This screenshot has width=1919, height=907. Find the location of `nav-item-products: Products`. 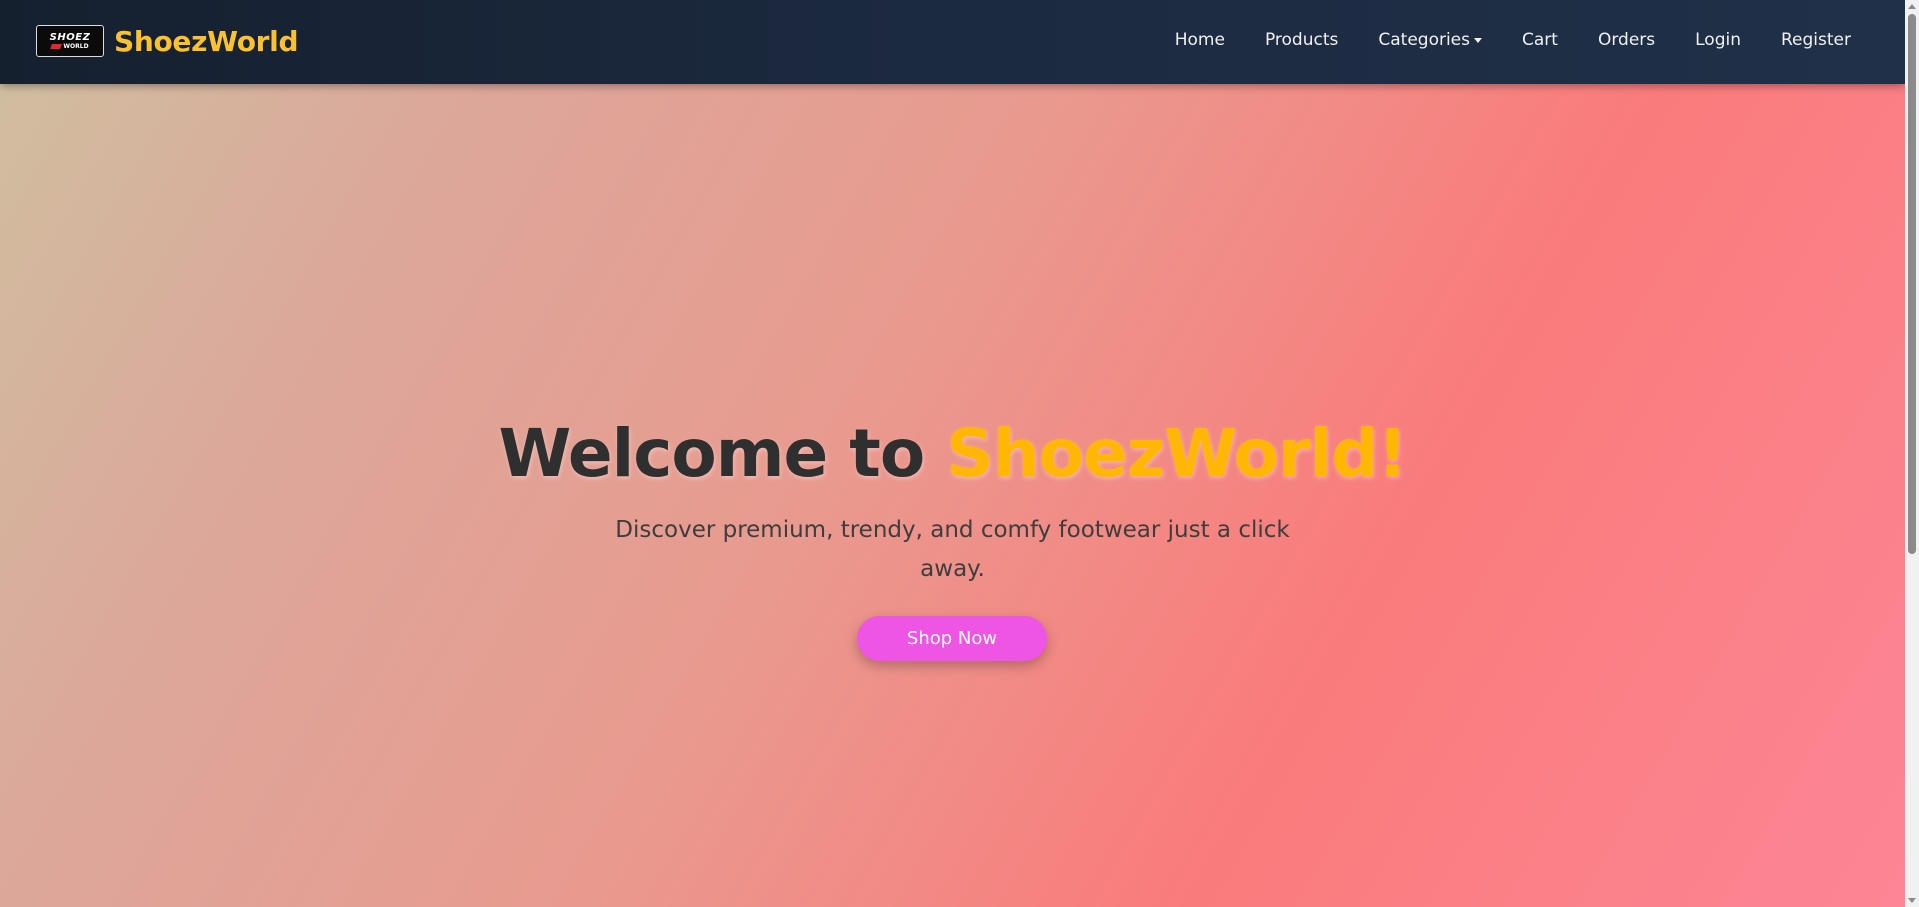

nav-item-products: Products is located at coordinates (1301, 40).